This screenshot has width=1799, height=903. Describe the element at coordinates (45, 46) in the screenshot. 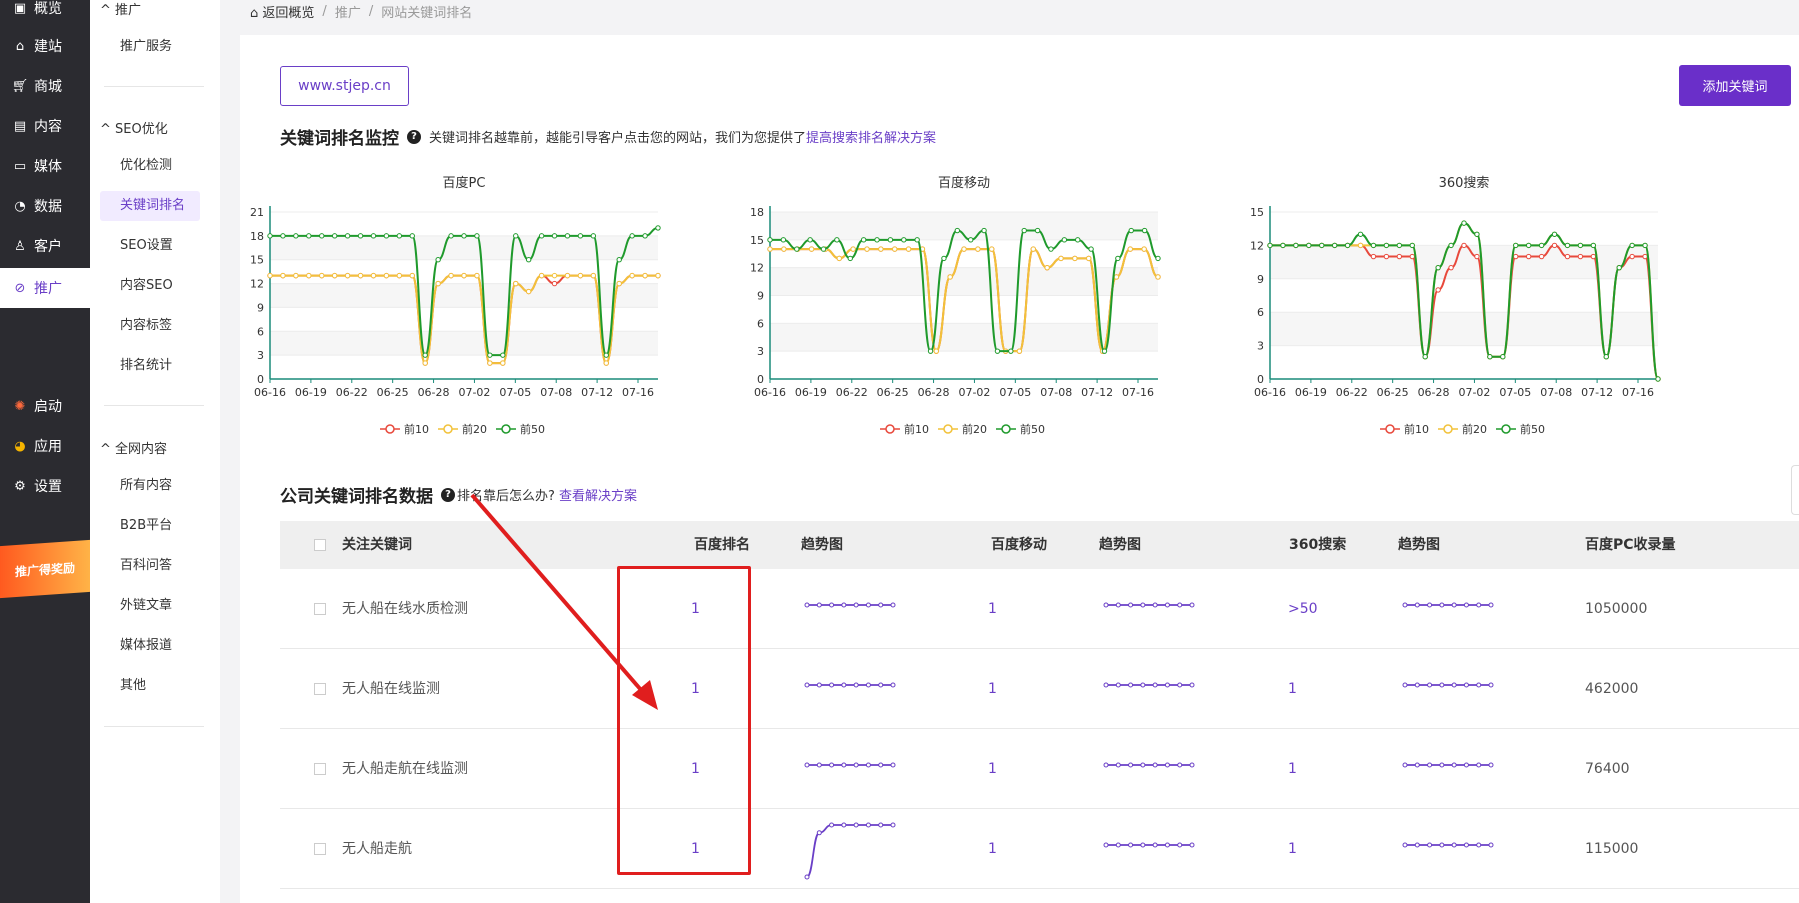

I see `nav-item-site: ⌂ 建站` at that location.